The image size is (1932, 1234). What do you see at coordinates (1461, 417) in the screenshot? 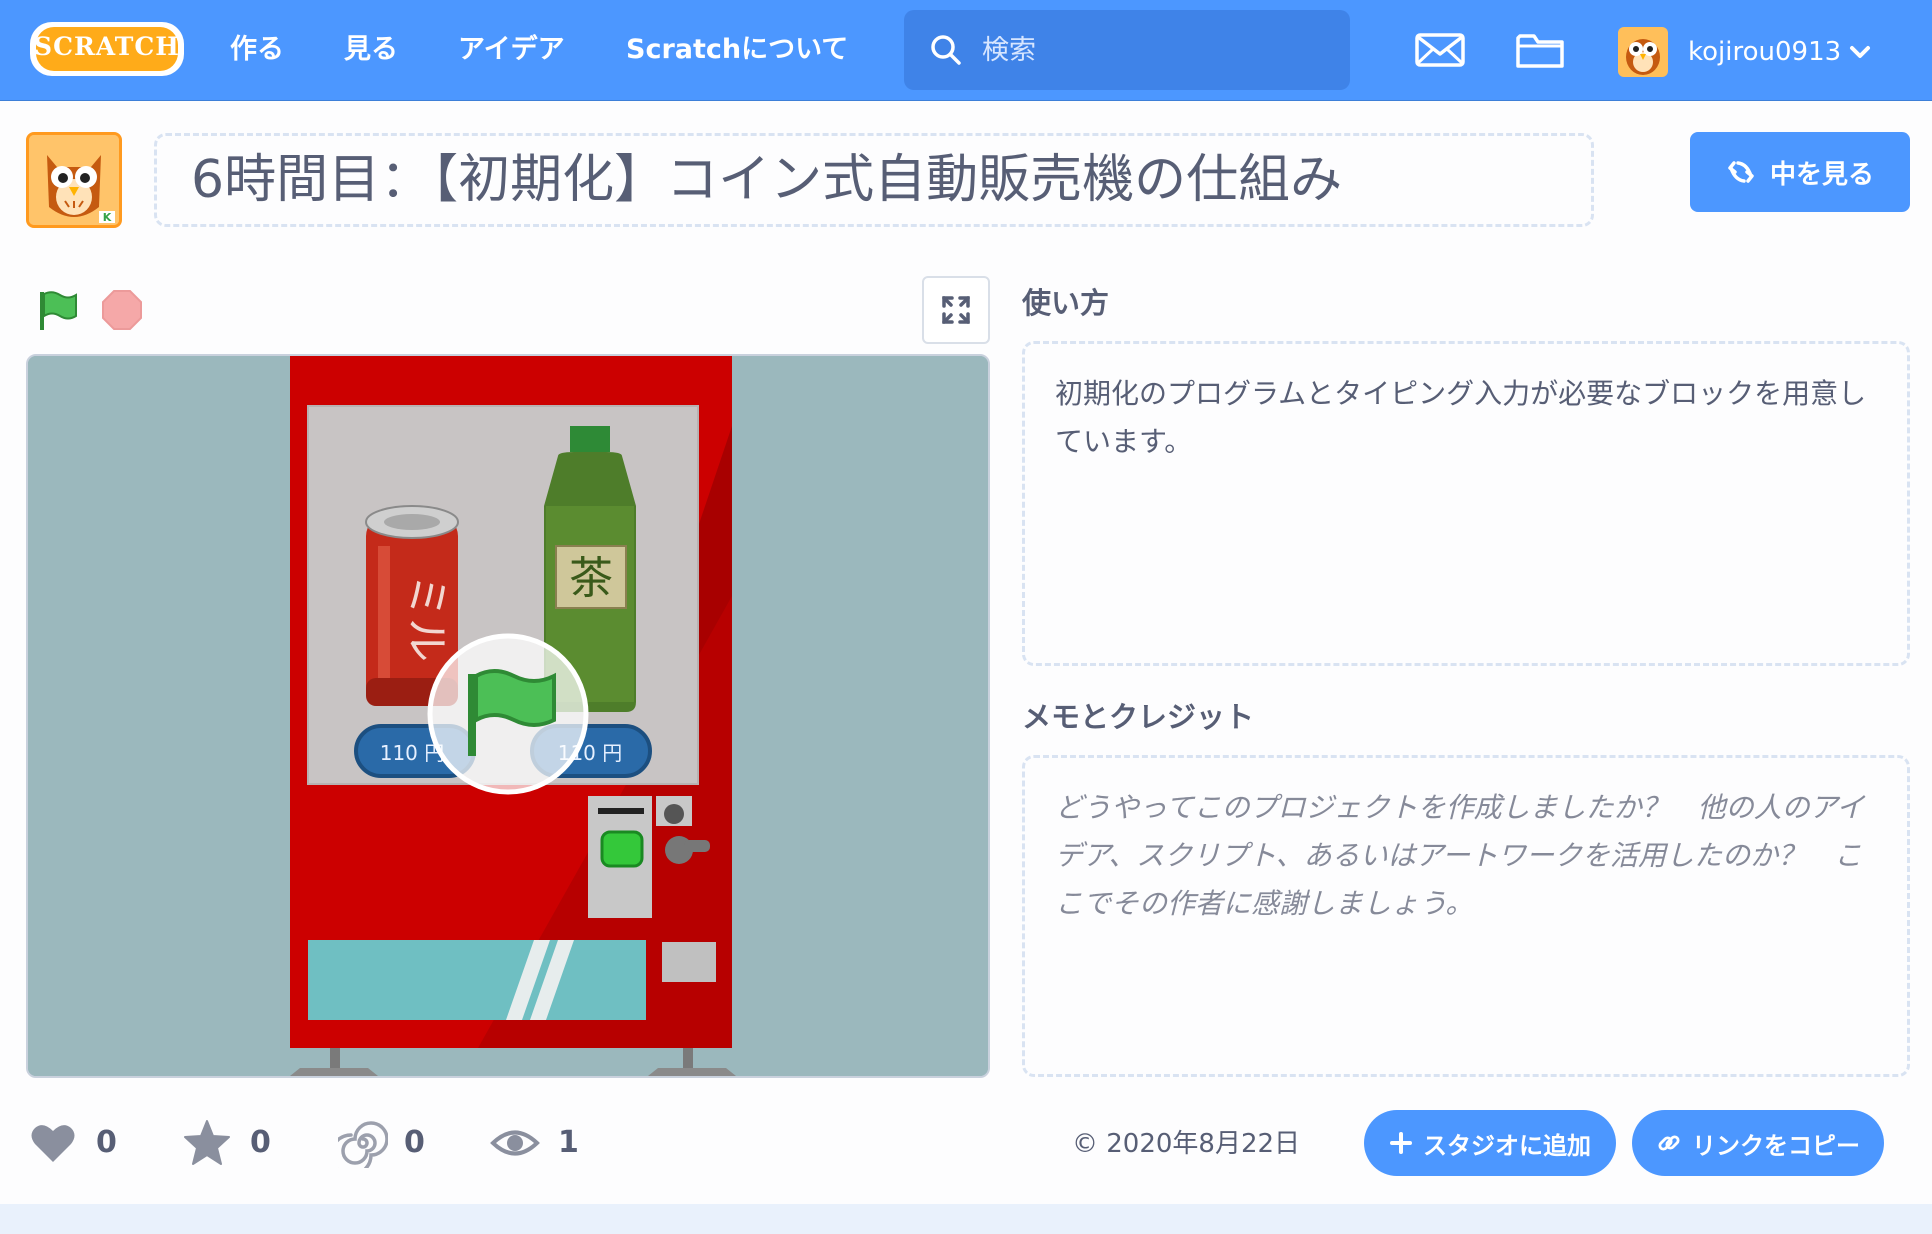
I see `instructions-text: 初期化のプログラムとタイピング入力が必要なブロックを用意しています。` at bounding box center [1461, 417].